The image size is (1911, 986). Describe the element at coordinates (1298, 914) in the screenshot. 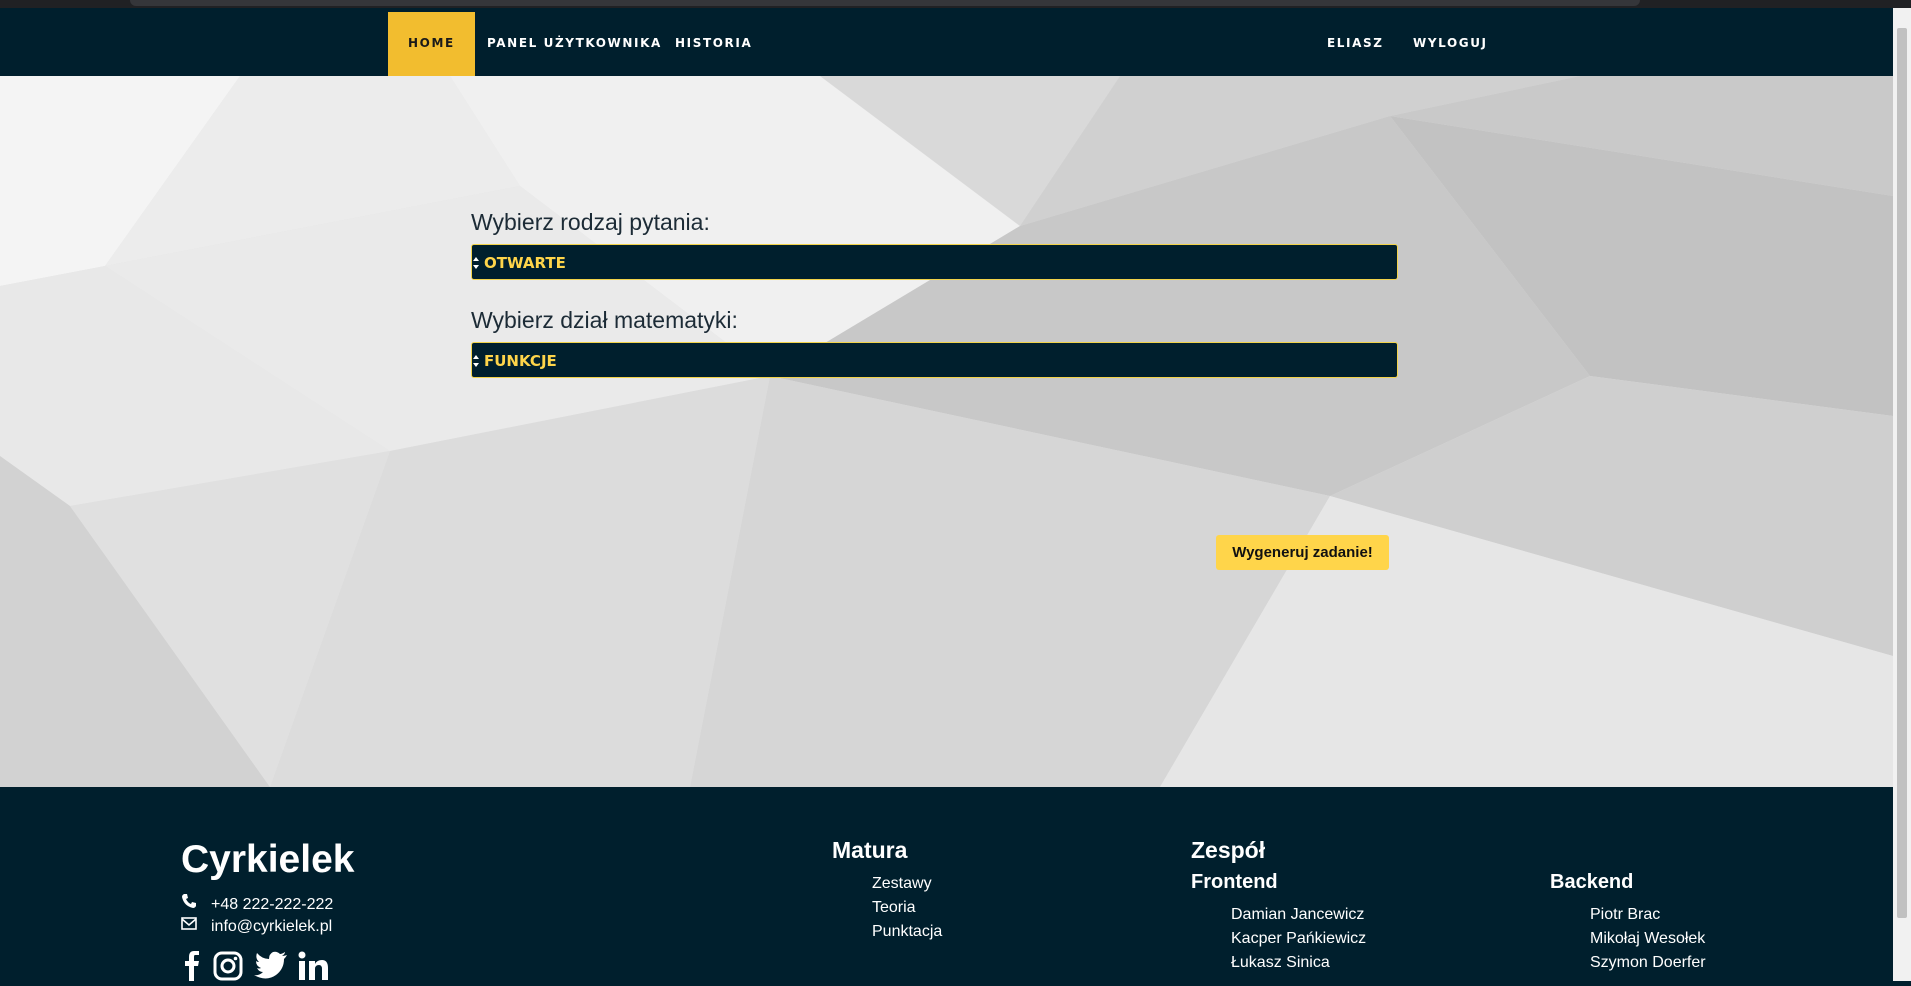

I see `team-member: Damian Jancewicz` at that location.